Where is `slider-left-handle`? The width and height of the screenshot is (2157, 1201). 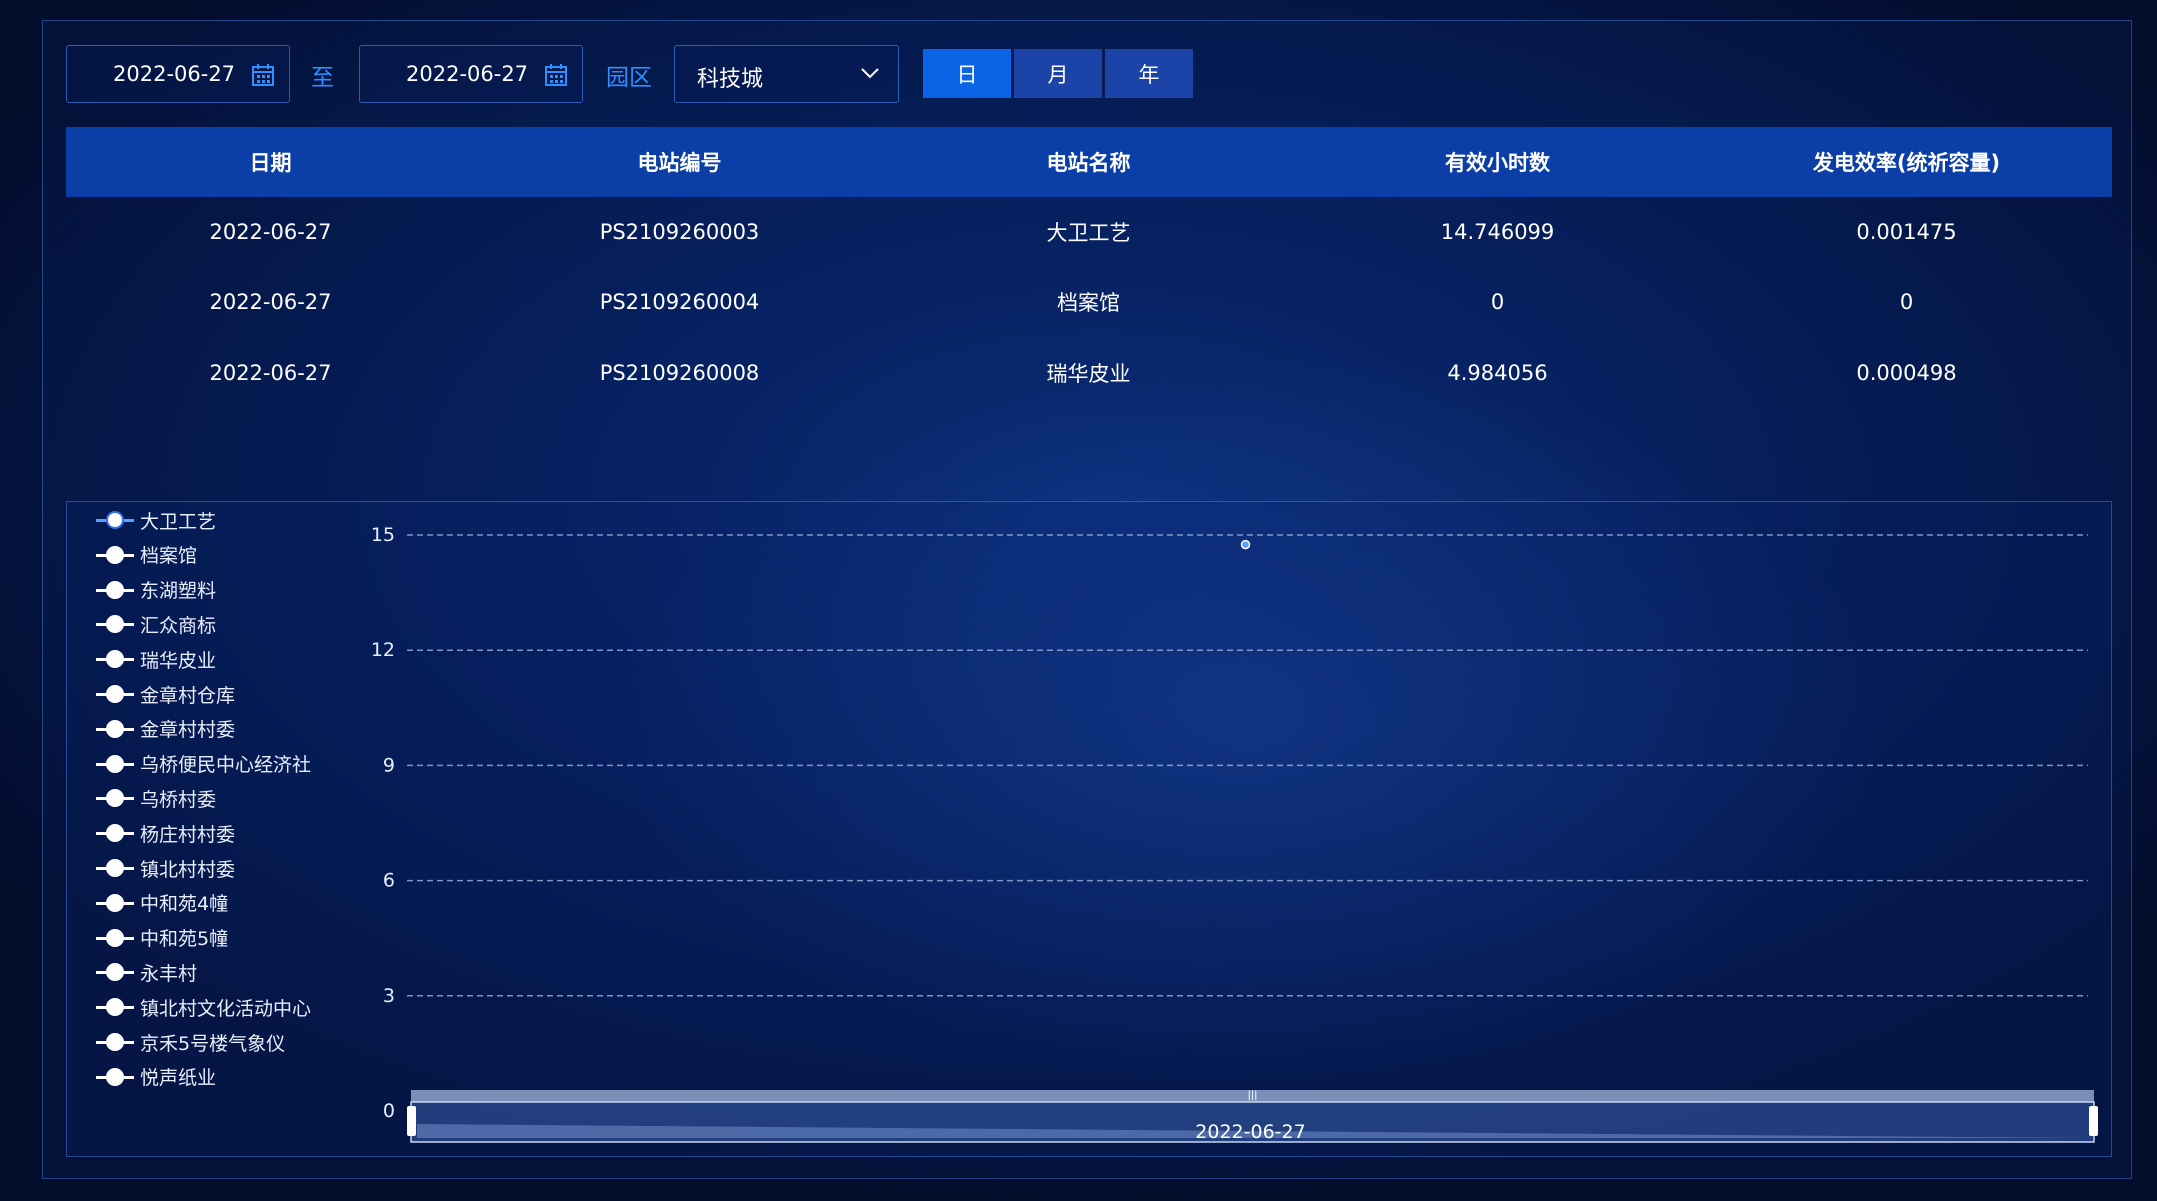
slider-left-handle is located at coordinates (411, 1121).